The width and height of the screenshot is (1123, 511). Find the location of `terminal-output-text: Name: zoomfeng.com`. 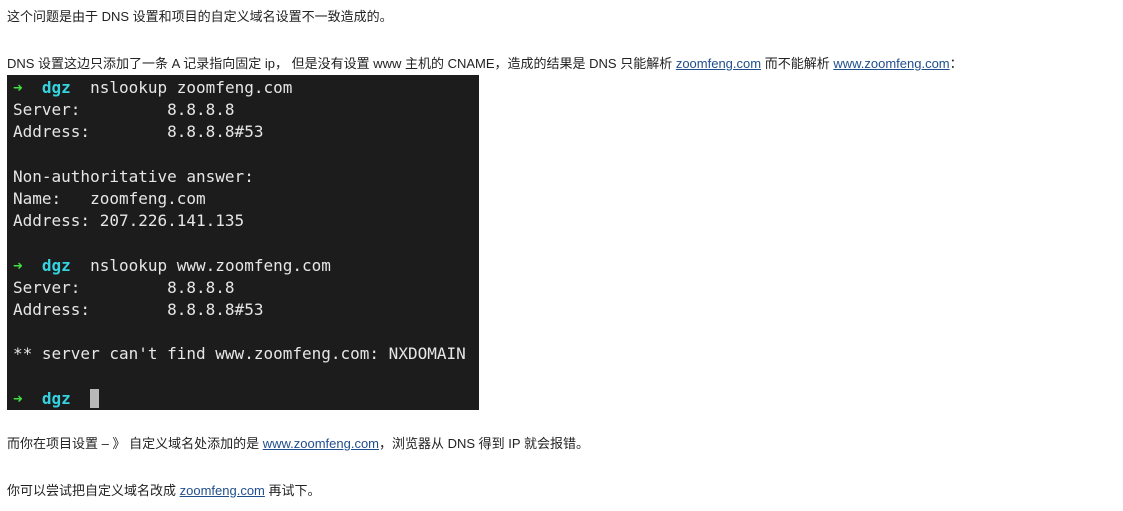

terminal-output-text: Name: zoomfeng.com is located at coordinates (109, 198).